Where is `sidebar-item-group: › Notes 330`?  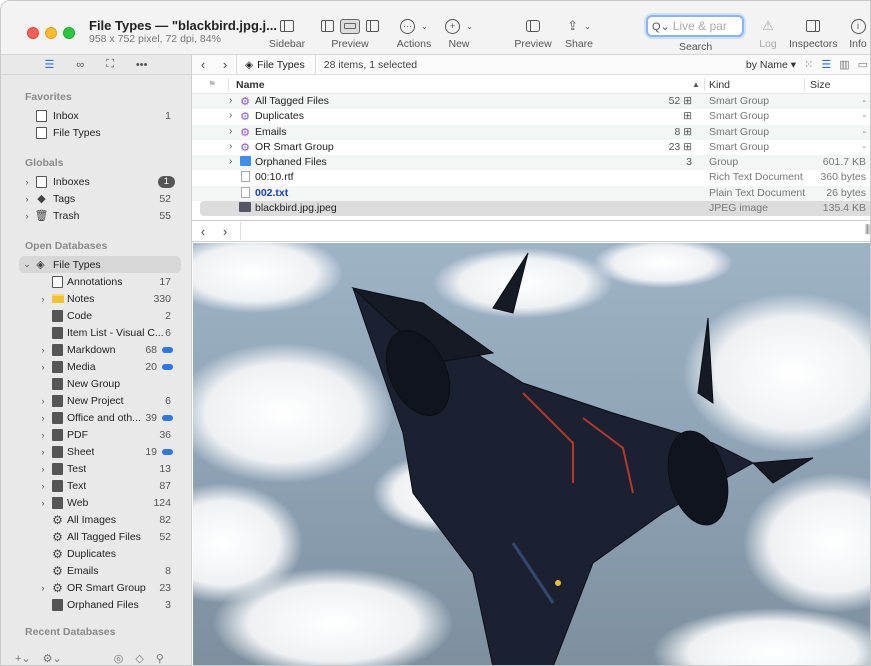 sidebar-item-group: › Notes 330 is located at coordinates (96, 298).